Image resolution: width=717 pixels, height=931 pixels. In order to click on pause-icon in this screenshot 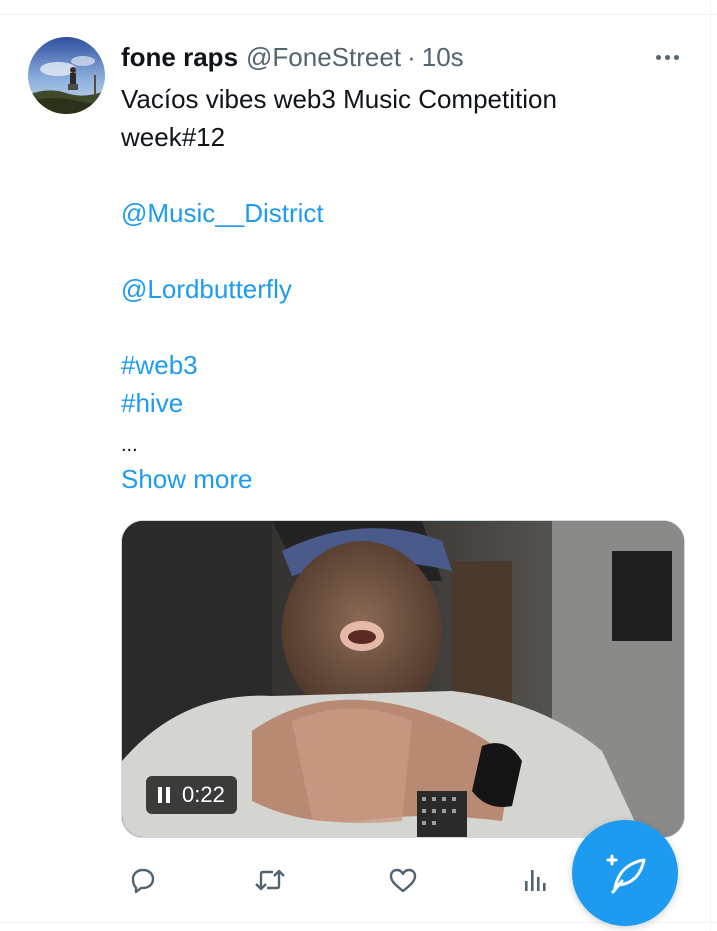, I will do `click(164, 795)`.